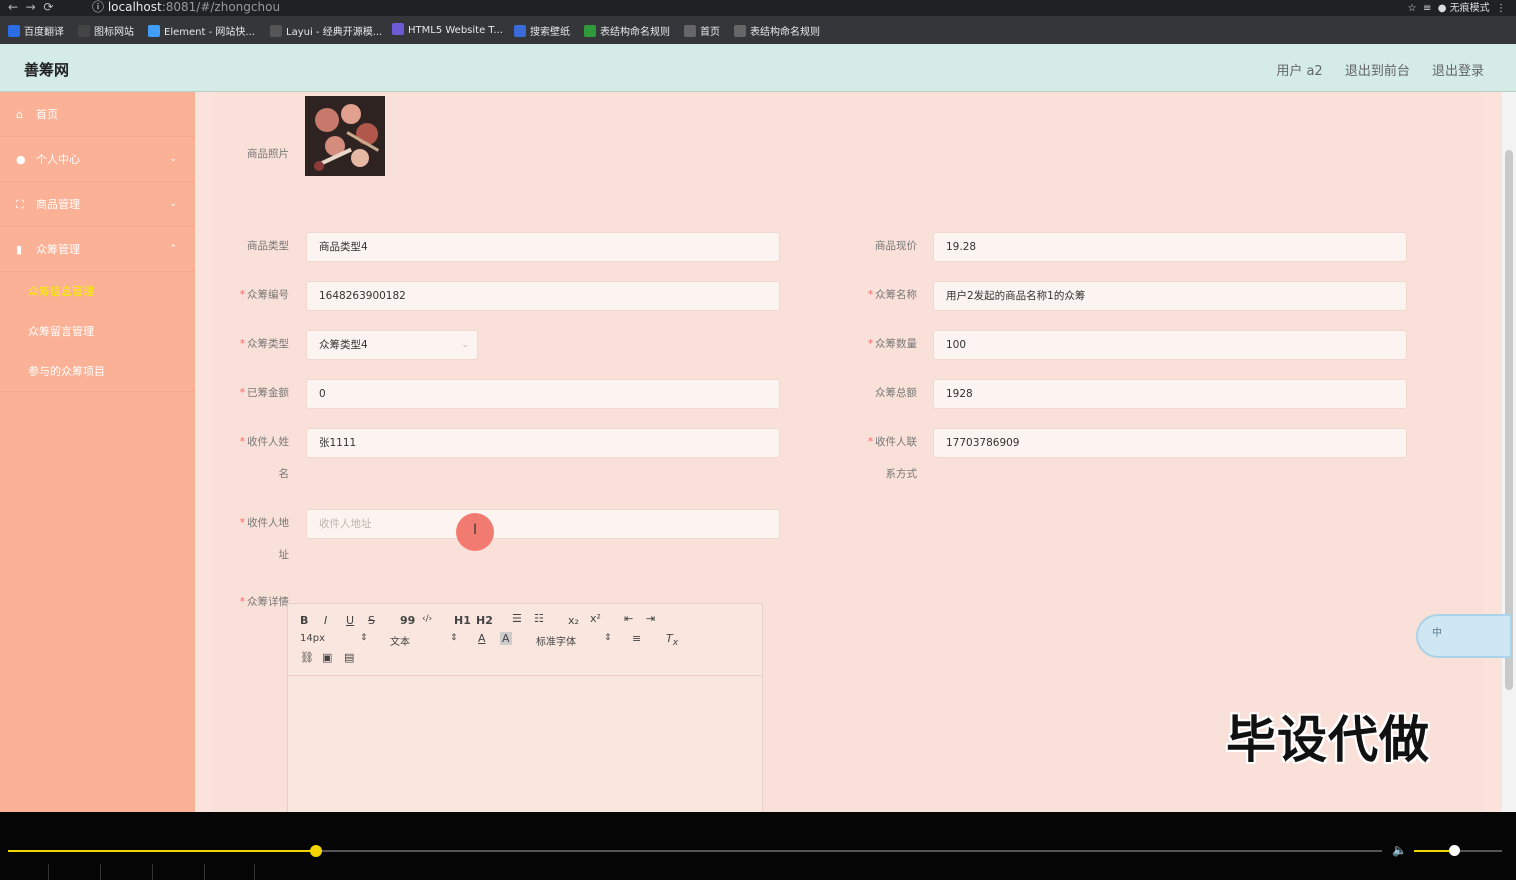 This screenshot has height=880, width=1516. I want to click on progress-fill, so click(162, 851).